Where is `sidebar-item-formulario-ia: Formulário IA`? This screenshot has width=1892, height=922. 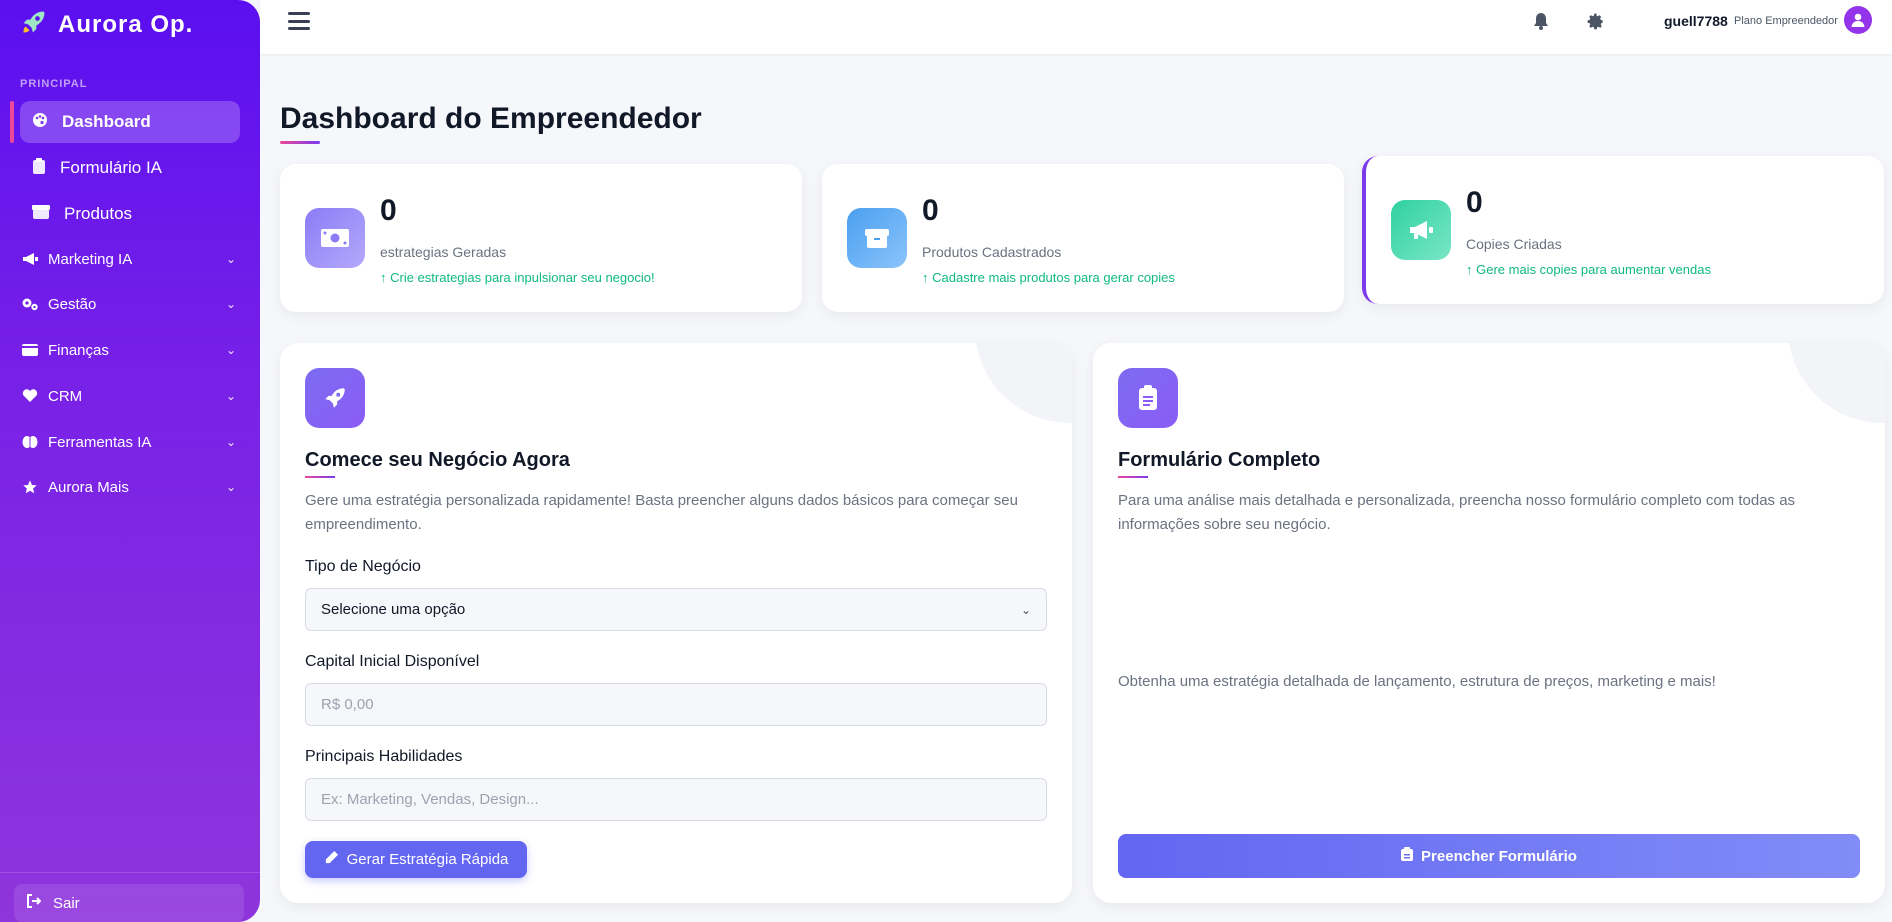
sidebar-item-formulario-ia: Formulário IA is located at coordinates (130, 168).